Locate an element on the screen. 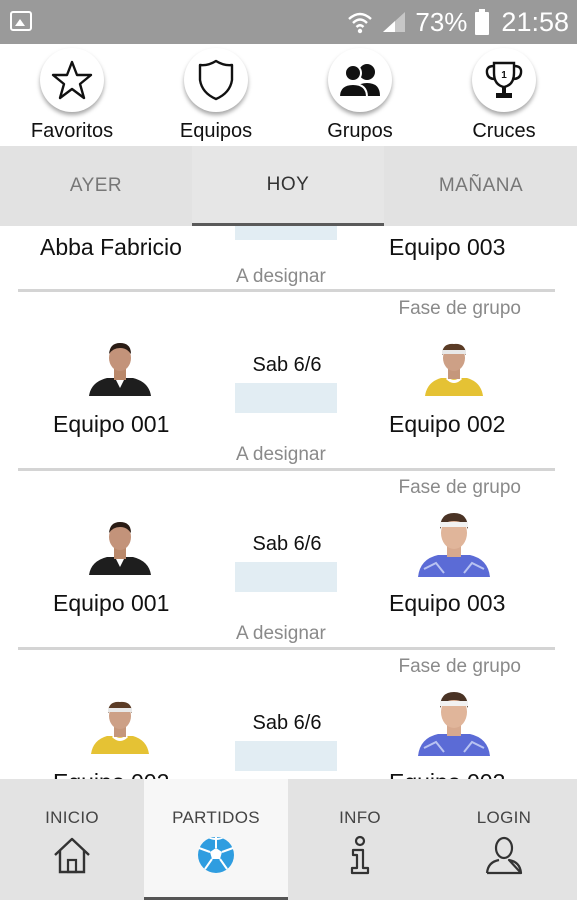 Image resolution: width=577 pixels, height=900 pixels. svg-text: 1 is located at coordinates (504, 75).